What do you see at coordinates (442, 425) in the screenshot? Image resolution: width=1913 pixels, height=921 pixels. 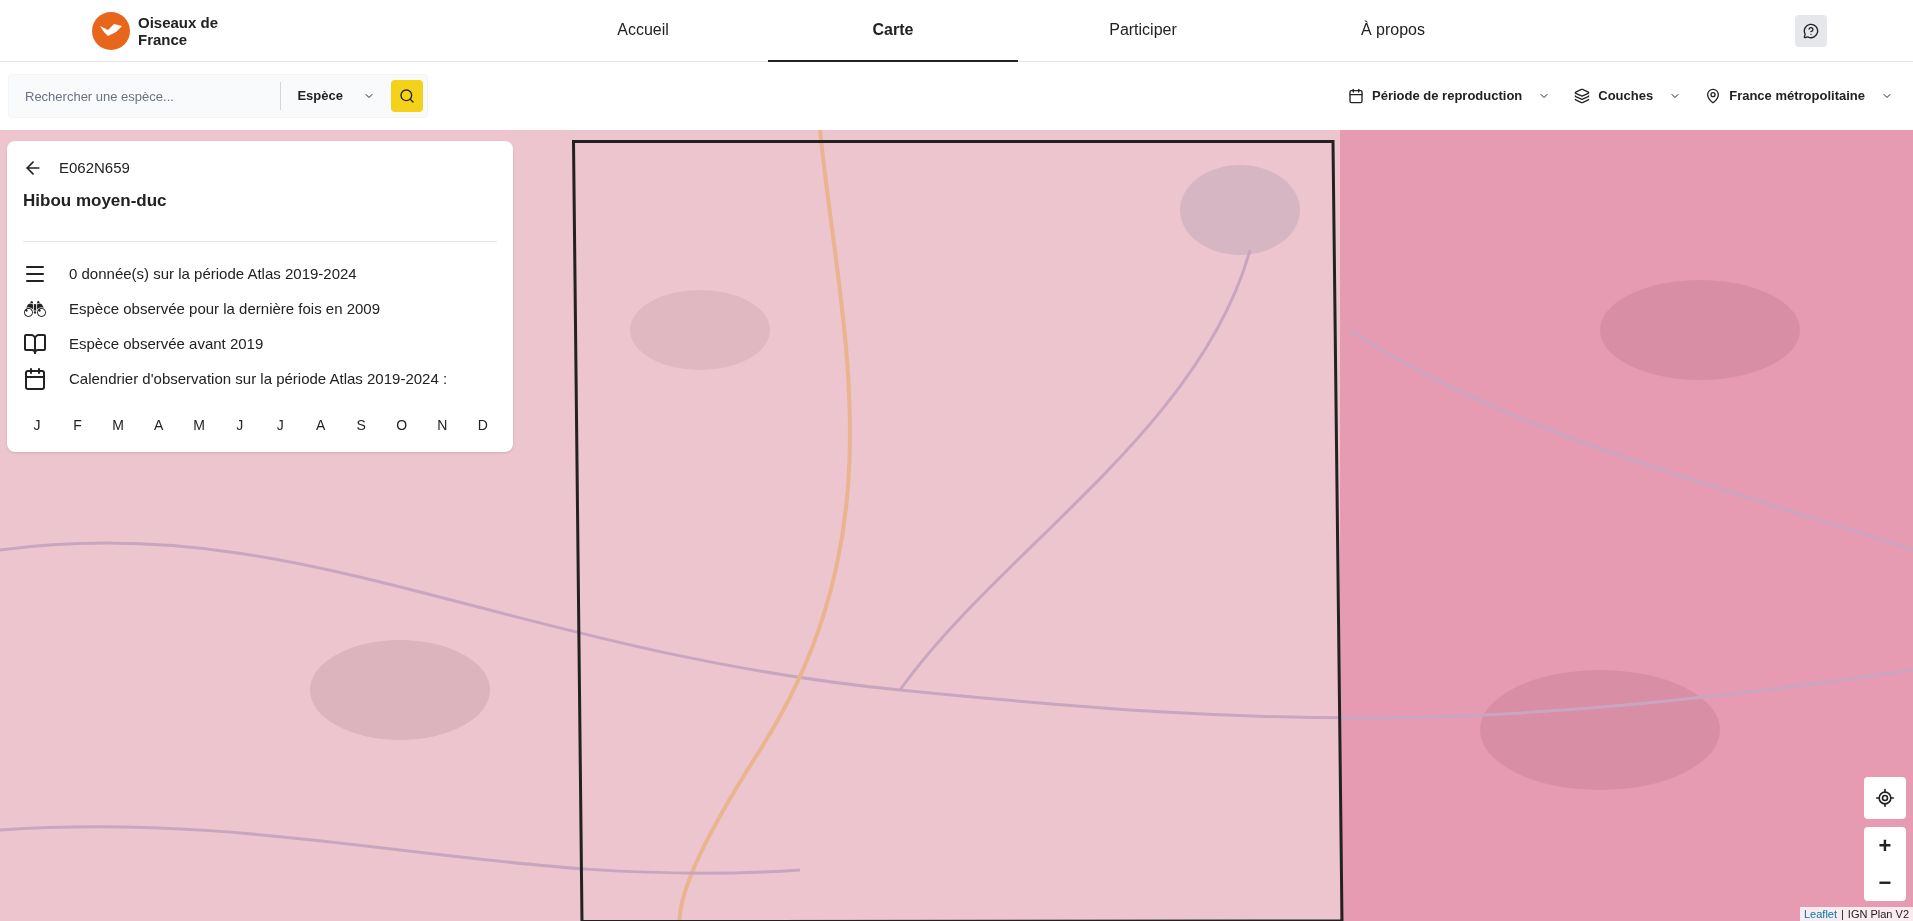 I see `month-label: N` at bounding box center [442, 425].